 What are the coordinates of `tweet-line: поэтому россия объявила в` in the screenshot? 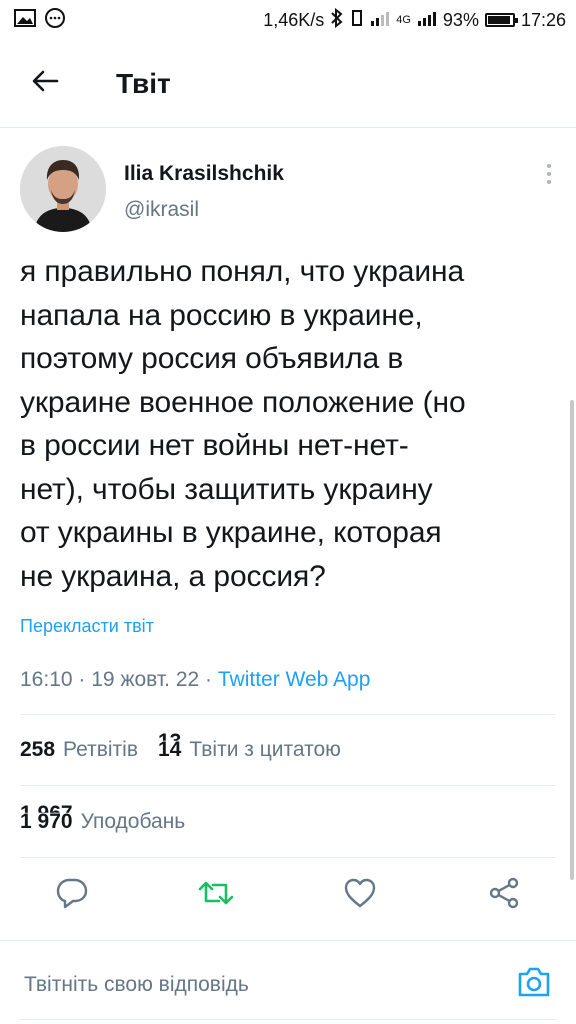 It's located at (212, 358).